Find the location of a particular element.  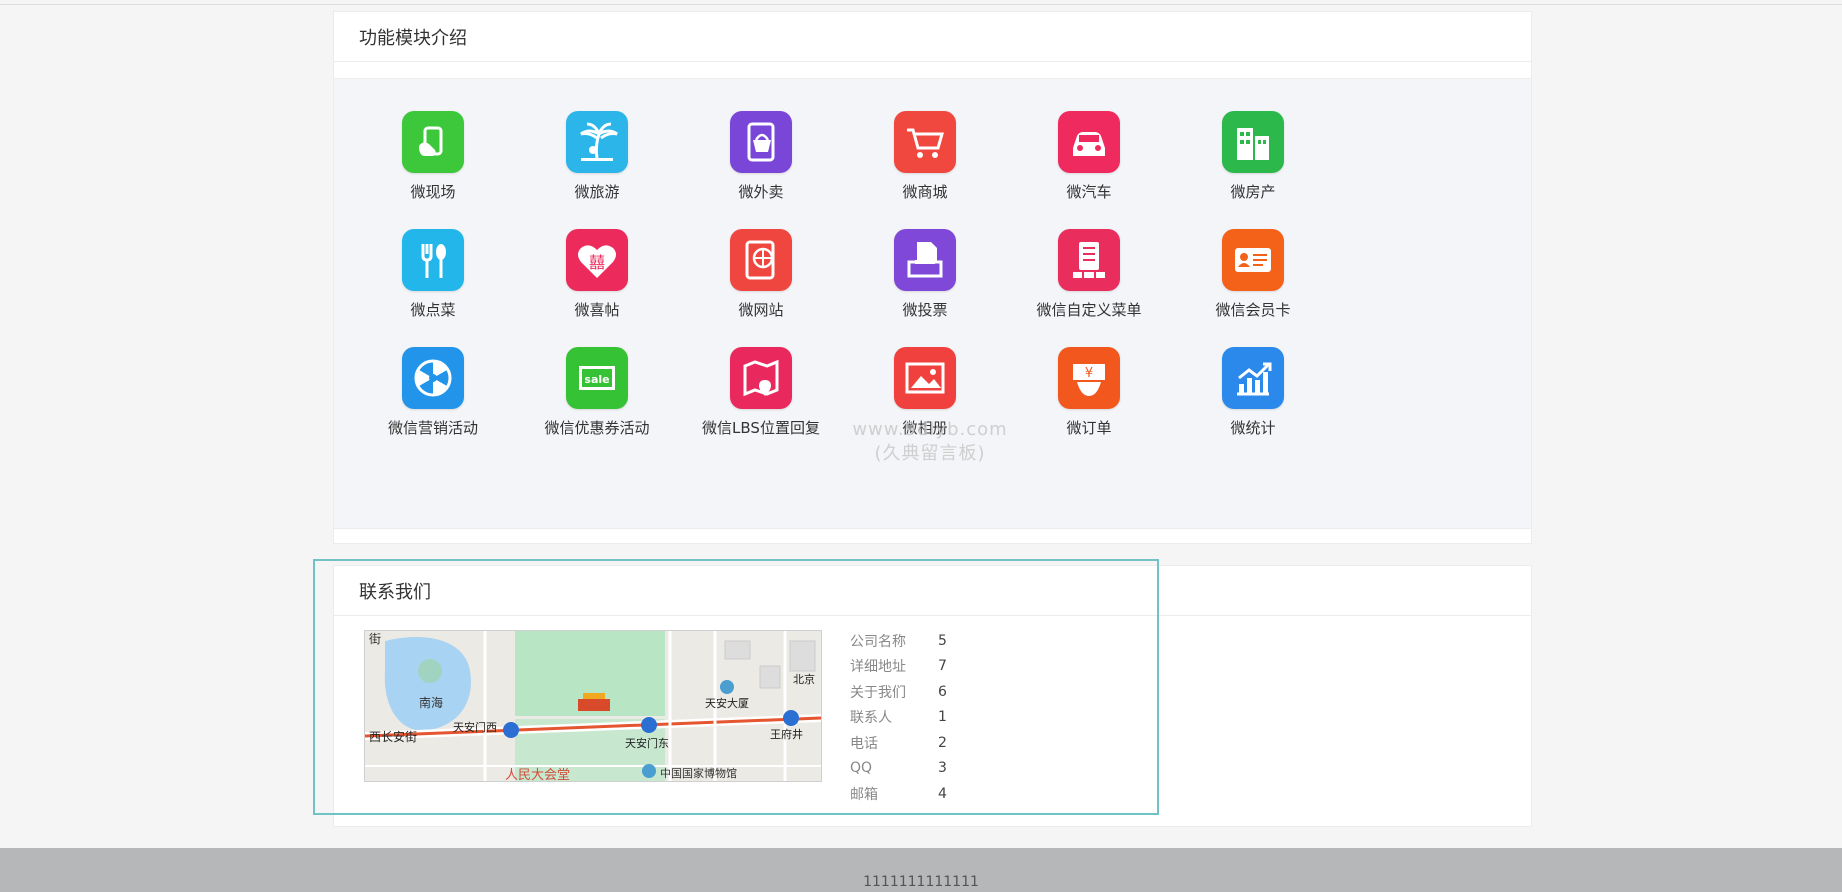

module-label: 微喜帖 is located at coordinates (597, 309).